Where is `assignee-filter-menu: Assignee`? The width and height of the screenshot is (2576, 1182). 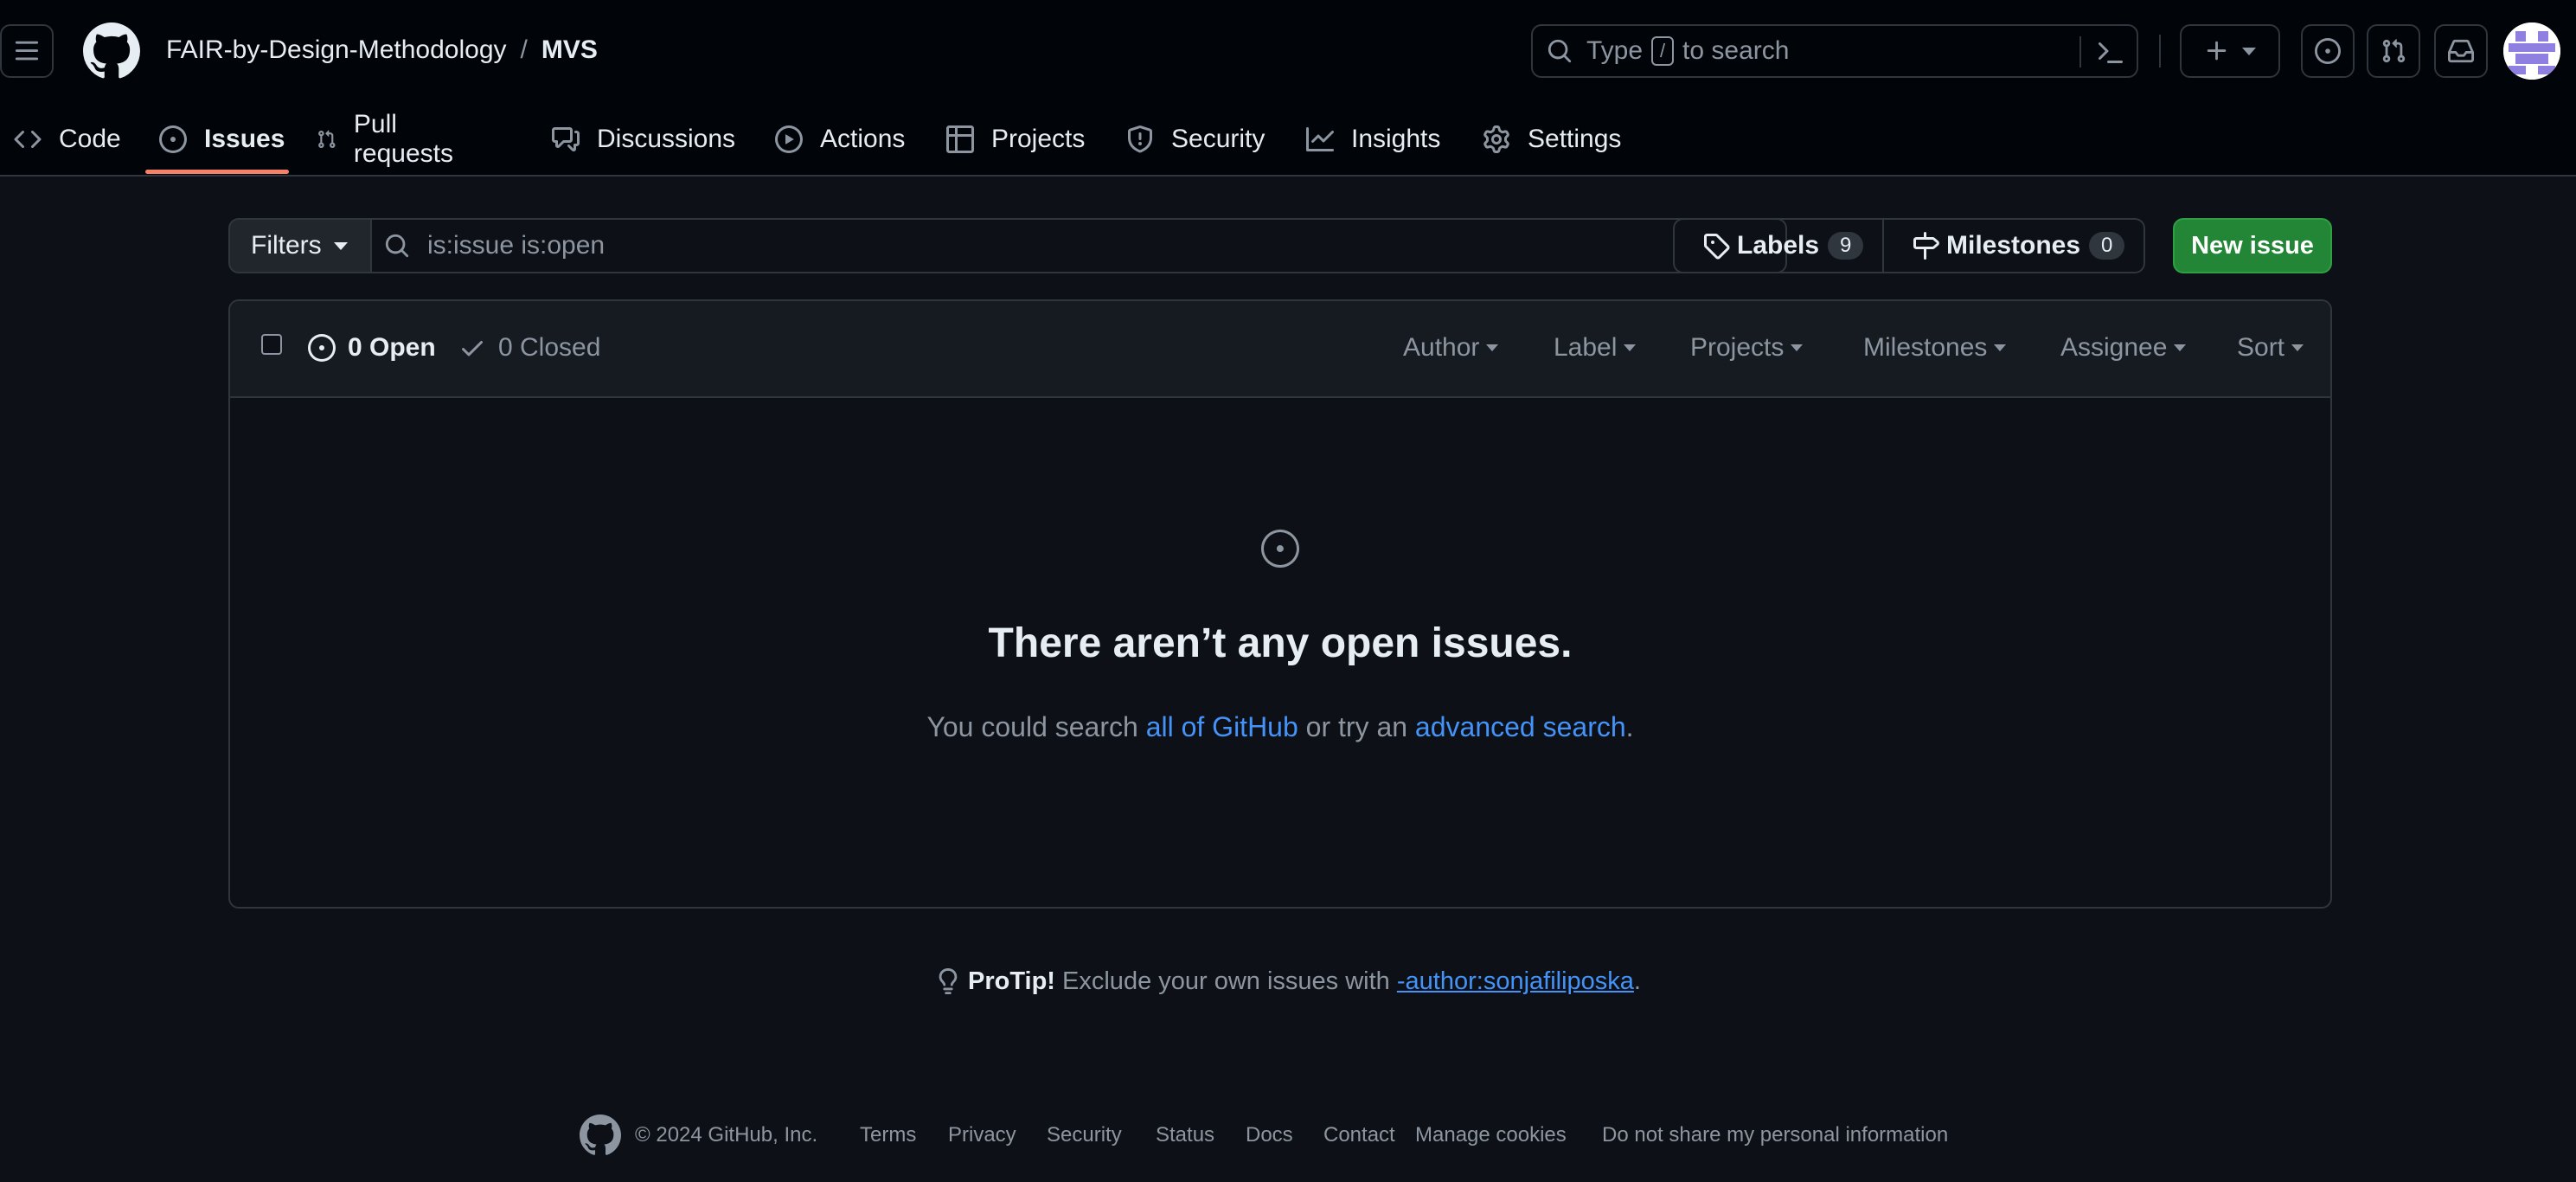 assignee-filter-menu: Assignee is located at coordinates (2123, 348).